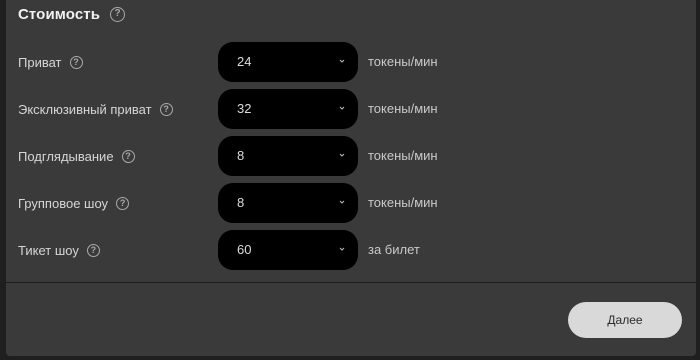  I want to click on row-label-container: Приват ?, so click(50, 62).